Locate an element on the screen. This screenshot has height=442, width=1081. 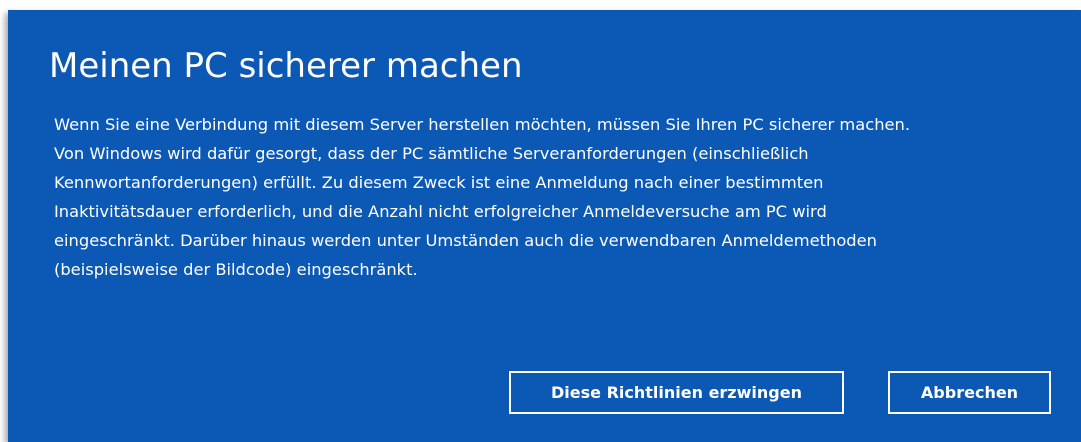
enforce-policies-button: Diese Richtlinien erzwingen is located at coordinates (676, 392).